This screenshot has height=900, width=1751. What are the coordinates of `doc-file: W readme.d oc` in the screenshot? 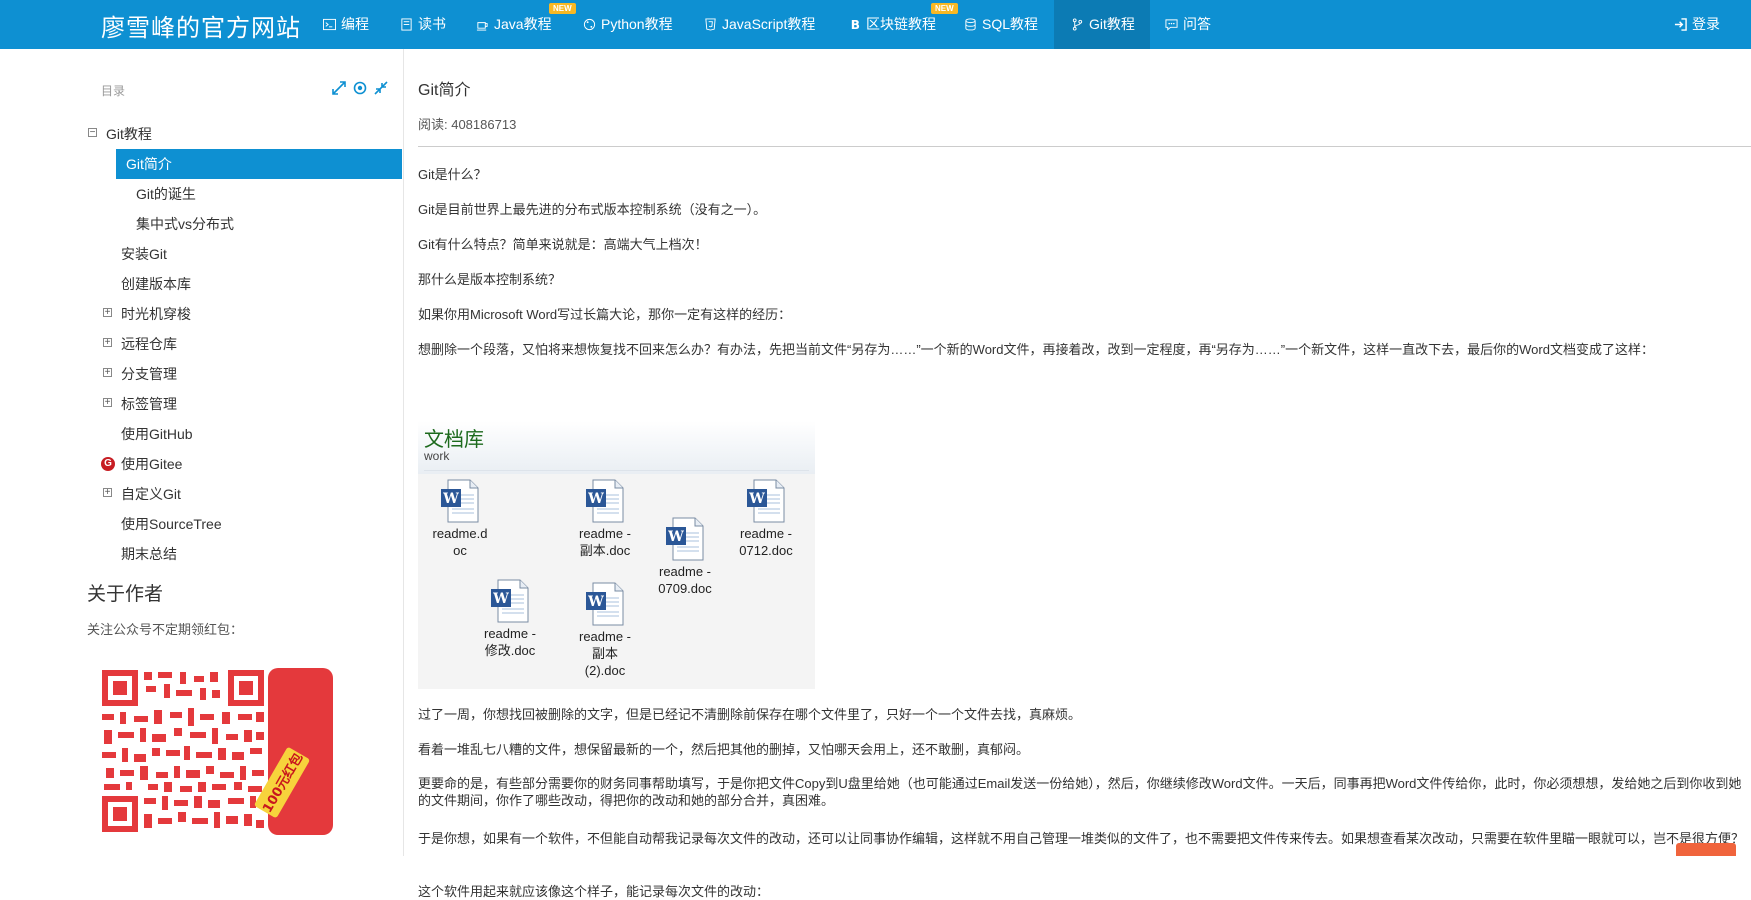 It's located at (460, 519).